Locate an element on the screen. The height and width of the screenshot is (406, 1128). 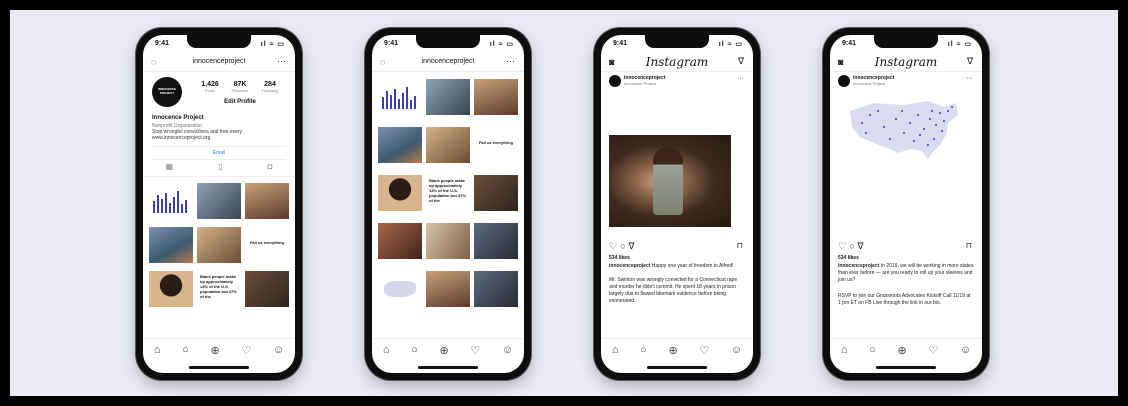
us-map-image is located at coordinates (903, 127).